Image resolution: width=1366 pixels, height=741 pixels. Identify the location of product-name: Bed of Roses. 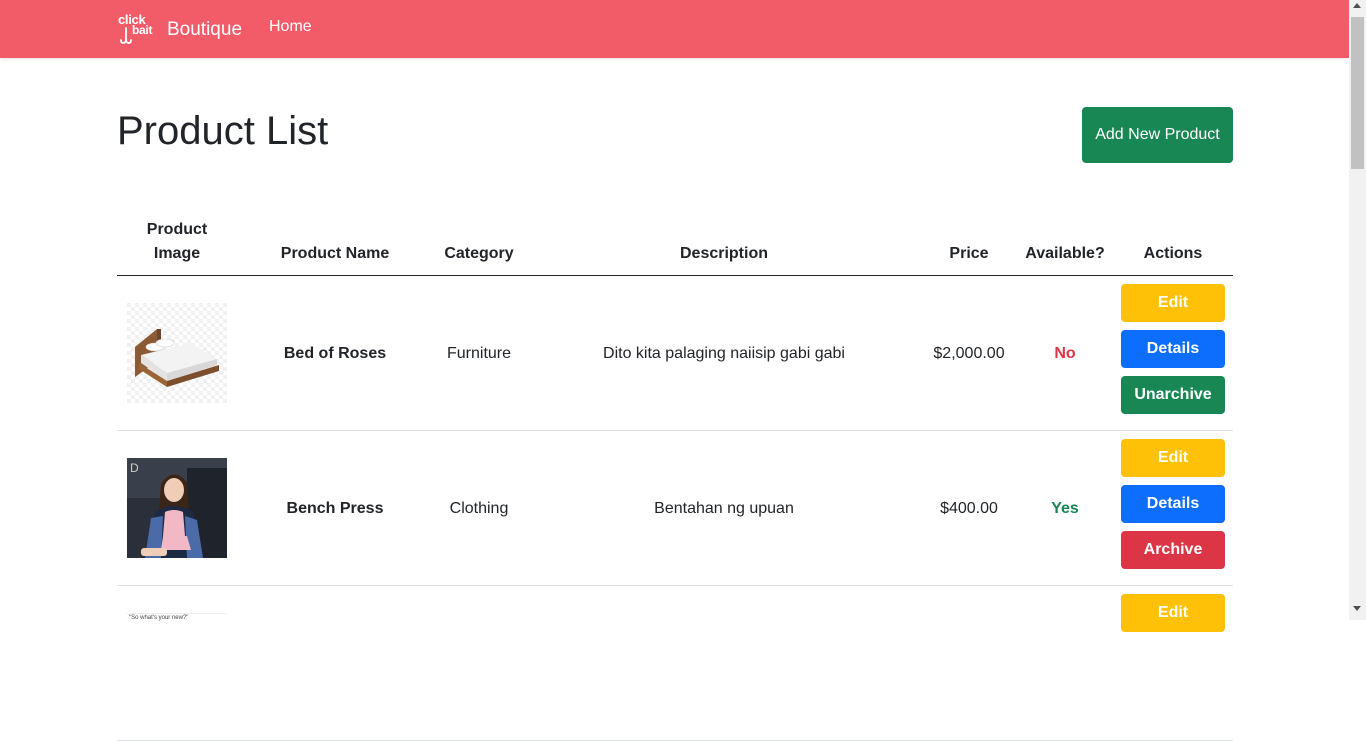
(335, 353).